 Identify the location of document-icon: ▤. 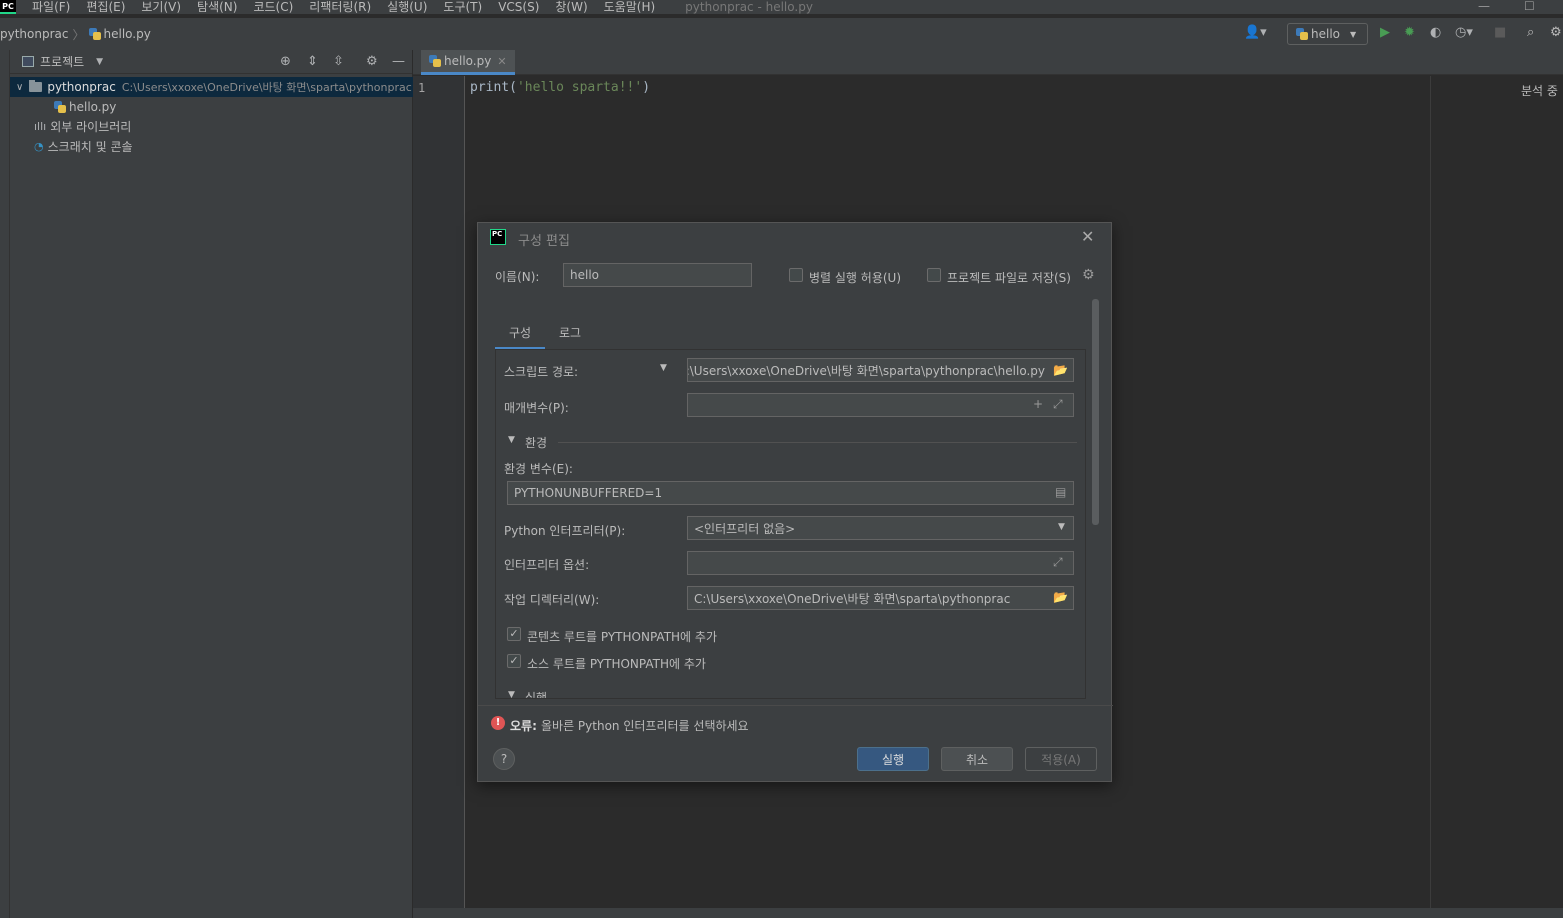
(1060, 492).